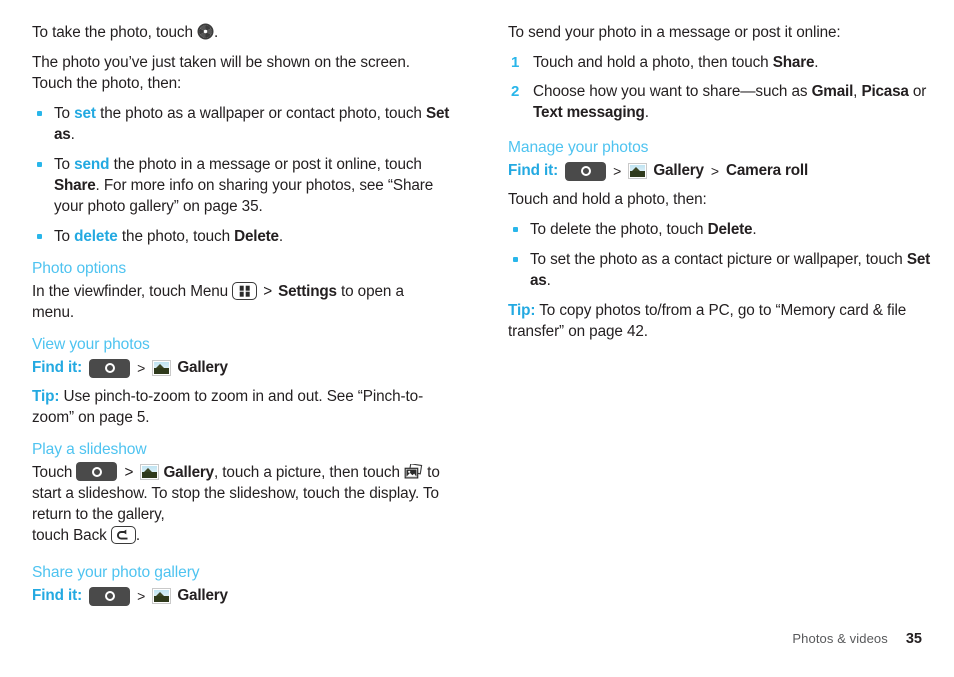 This screenshot has height=677, width=954. What do you see at coordinates (132, 291) in the screenshot?
I see `viewfinder-text: In the viewfinder, touch Menu` at bounding box center [132, 291].